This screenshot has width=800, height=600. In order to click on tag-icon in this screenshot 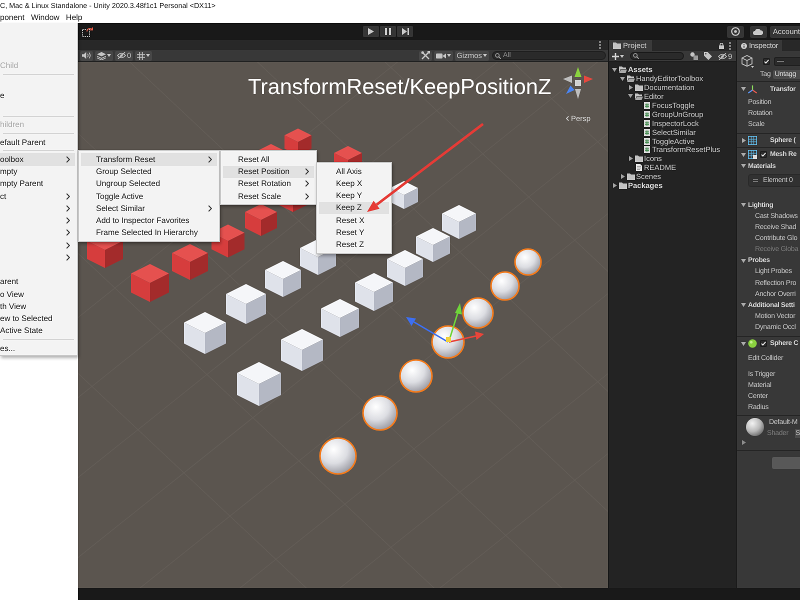, I will do `click(708, 56)`.